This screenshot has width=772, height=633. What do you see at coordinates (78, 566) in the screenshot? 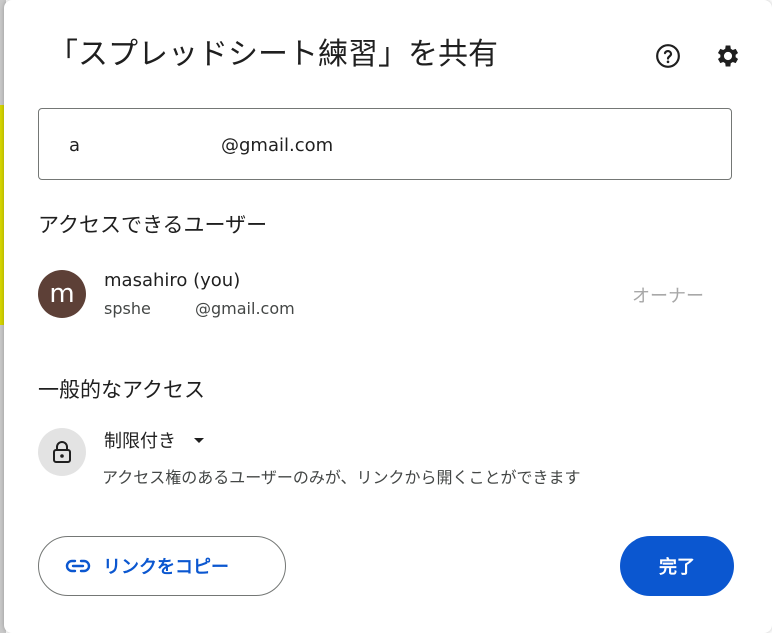
I see `link-icon` at bounding box center [78, 566].